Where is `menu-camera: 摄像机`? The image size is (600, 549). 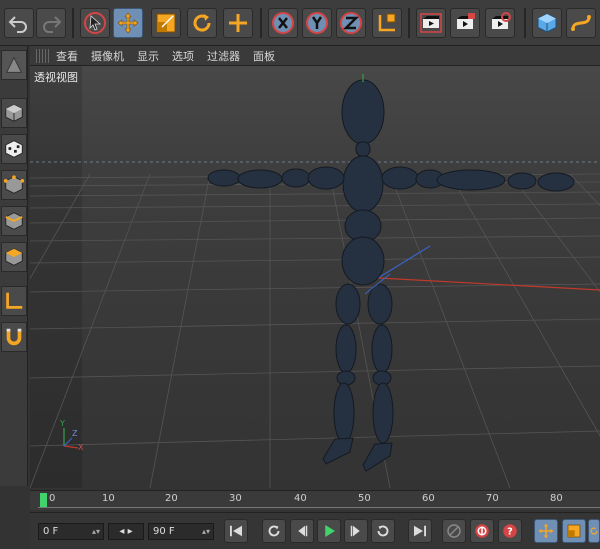
menu-camera: 摄像机 is located at coordinates (107, 56).